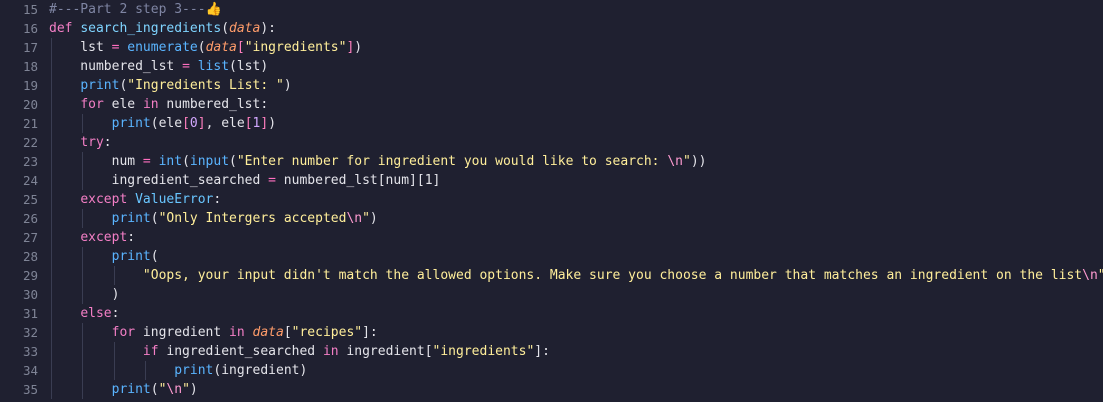 The height and width of the screenshot is (402, 1103). What do you see at coordinates (551, 9) in the screenshot?
I see `code-line: 15 #---Part 2 step 3---👍` at bounding box center [551, 9].